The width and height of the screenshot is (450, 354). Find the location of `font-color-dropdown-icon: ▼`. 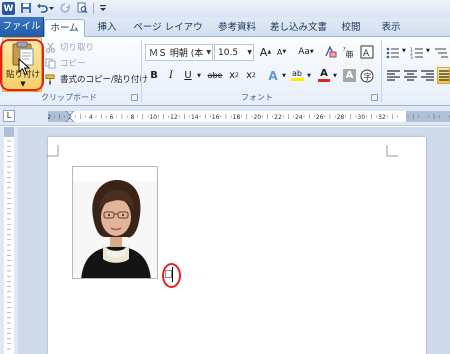

font-color-dropdown-icon: ▼ is located at coordinates (335, 75).